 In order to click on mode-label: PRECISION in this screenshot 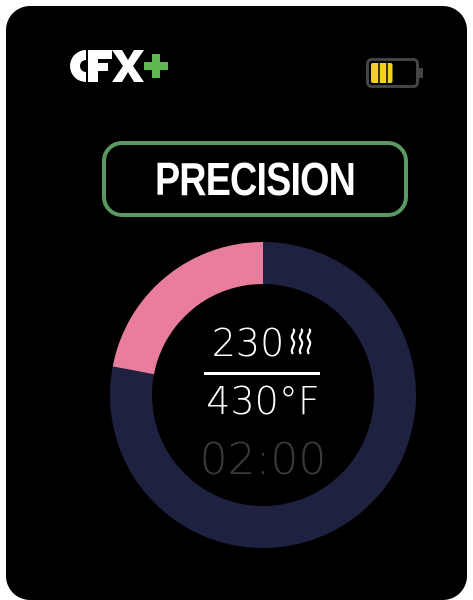, I will do `click(255, 179)`.